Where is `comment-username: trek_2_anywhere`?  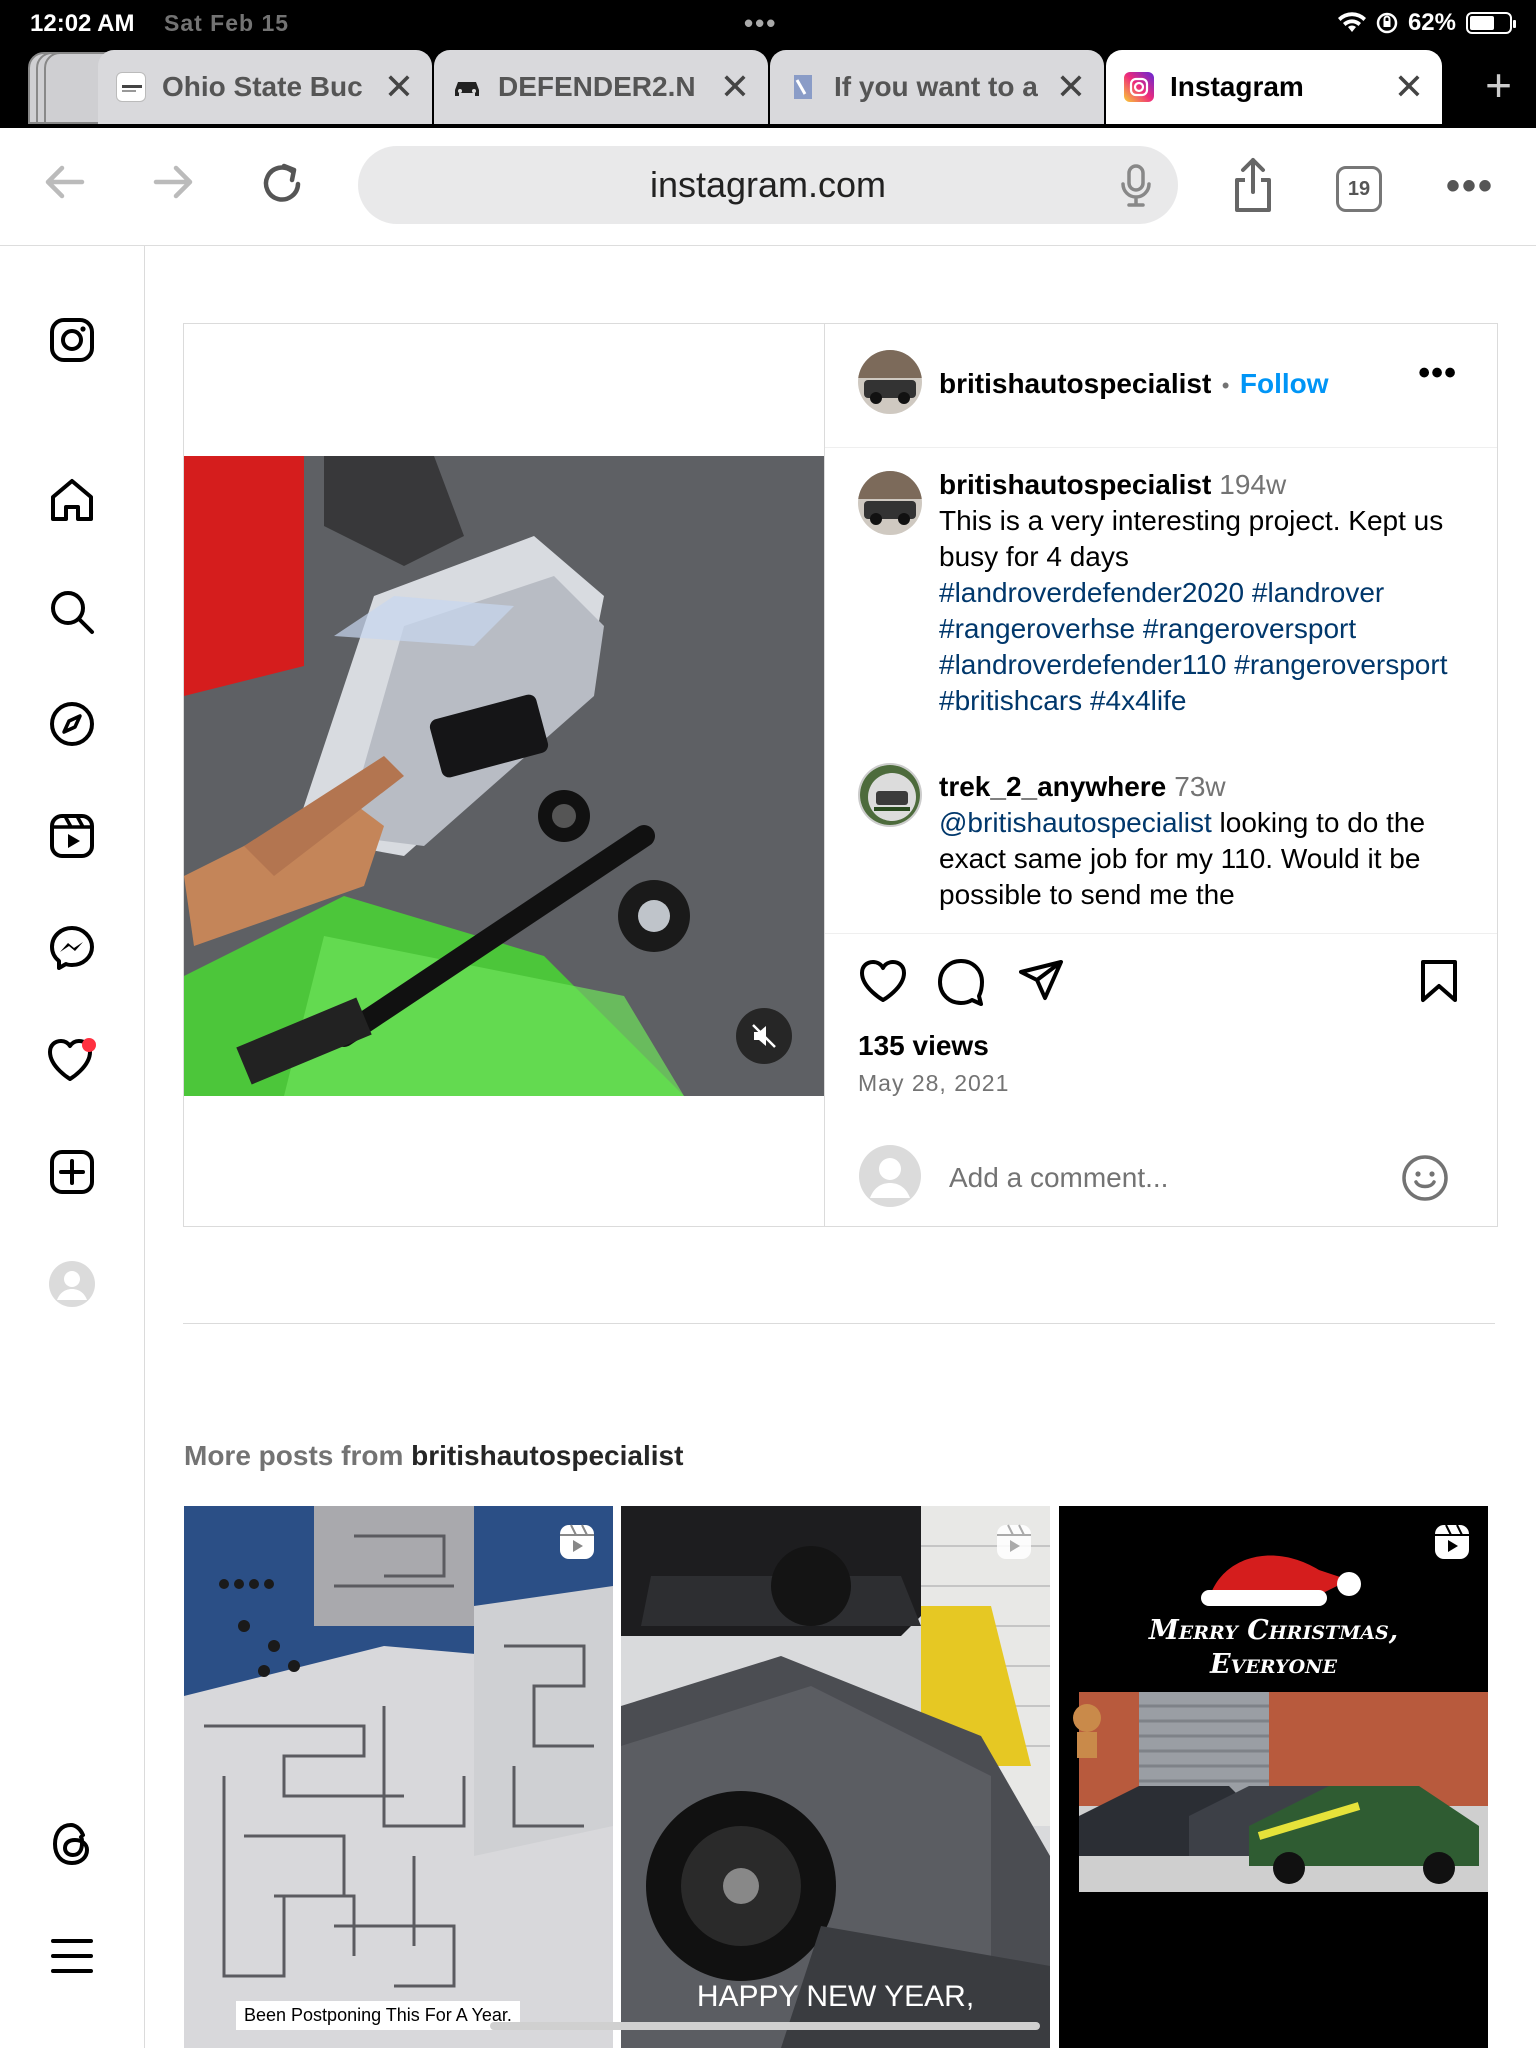
comment-username: trek_2_anywhere is located at coordinates (1052, 786).